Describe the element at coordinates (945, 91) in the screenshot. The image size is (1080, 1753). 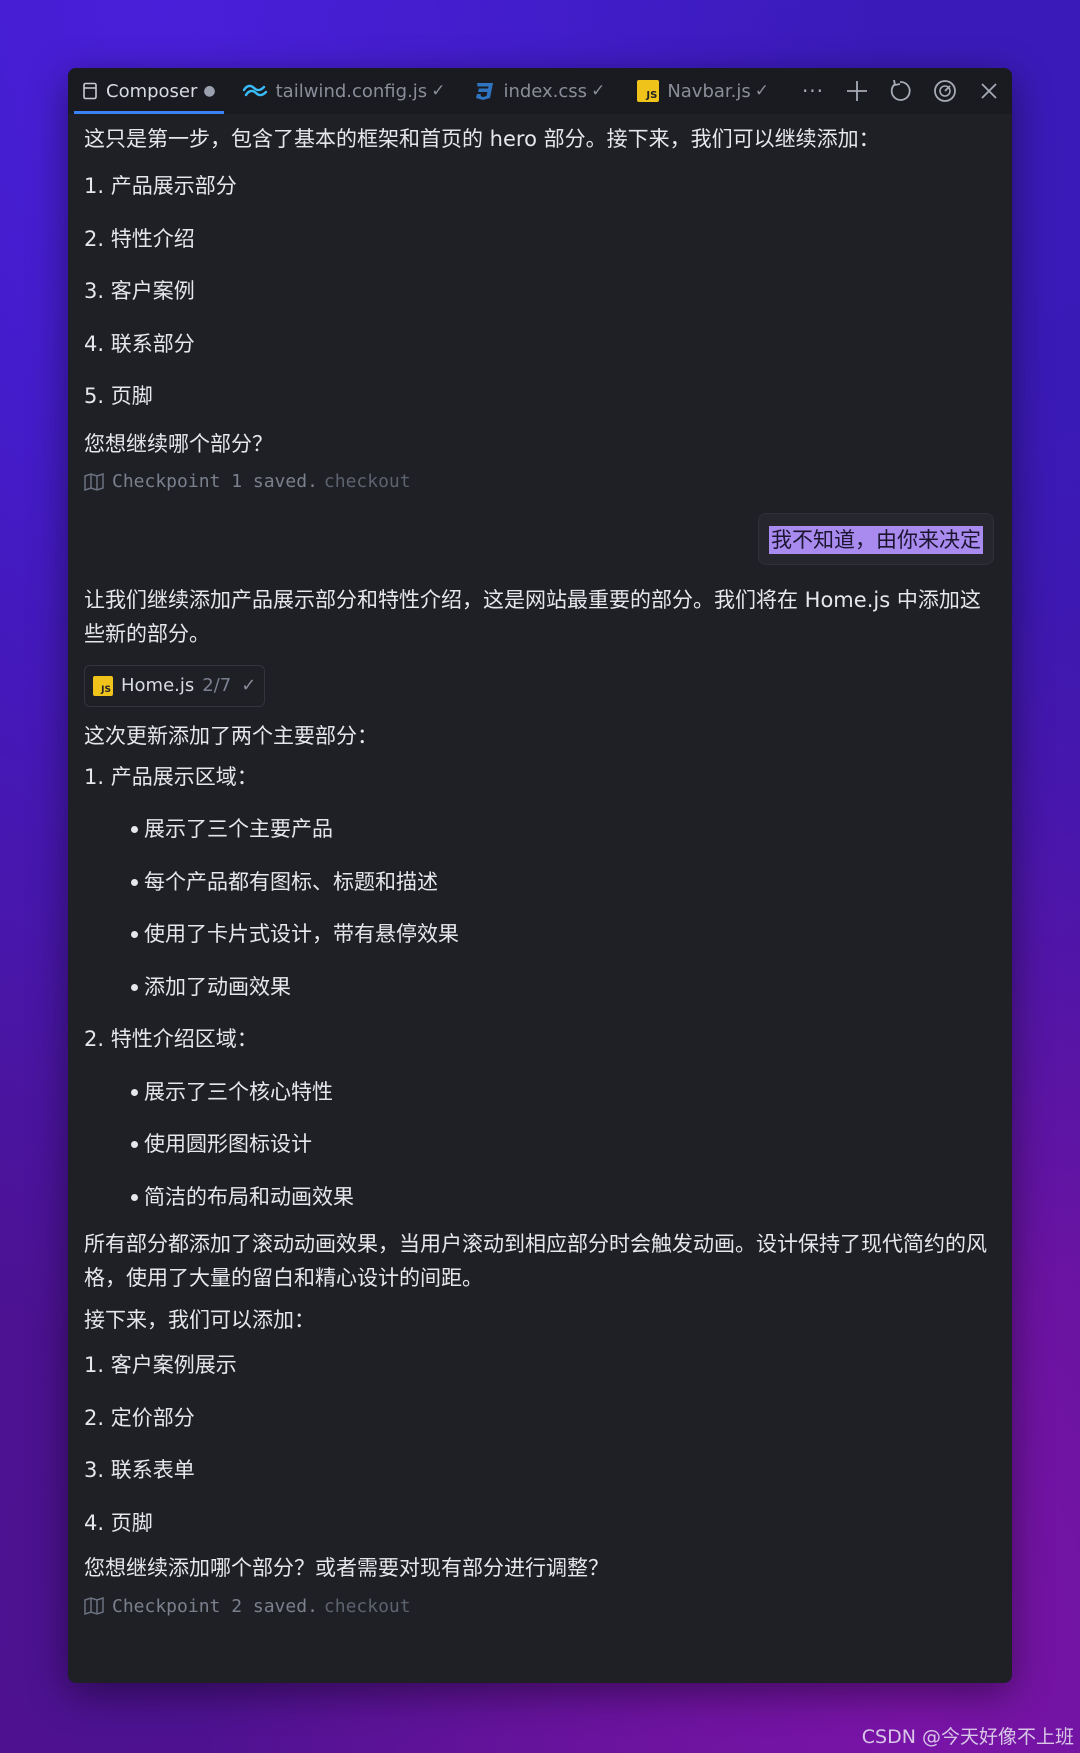
I see `gauge-icon` at that location.